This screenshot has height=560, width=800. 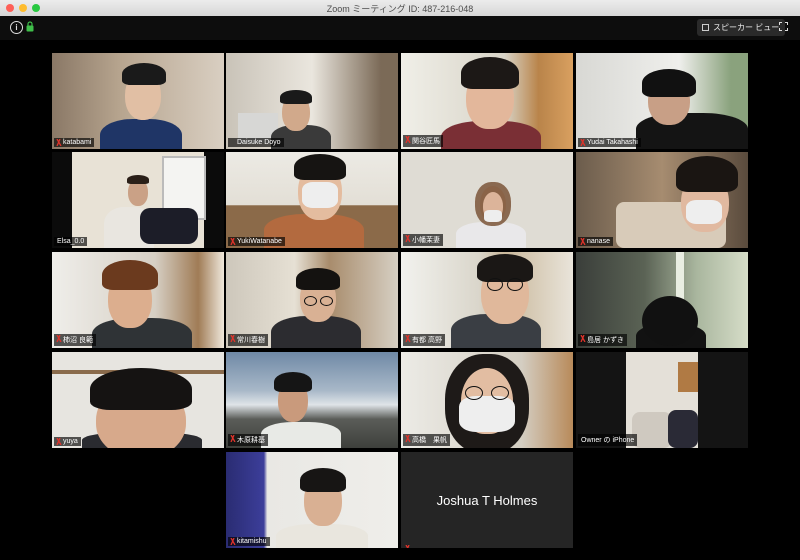 What do you see at coordinates (426, 440) in the screenshot?
I see `participant-name: 高橋 果帆` at bounding box center [426, 440].